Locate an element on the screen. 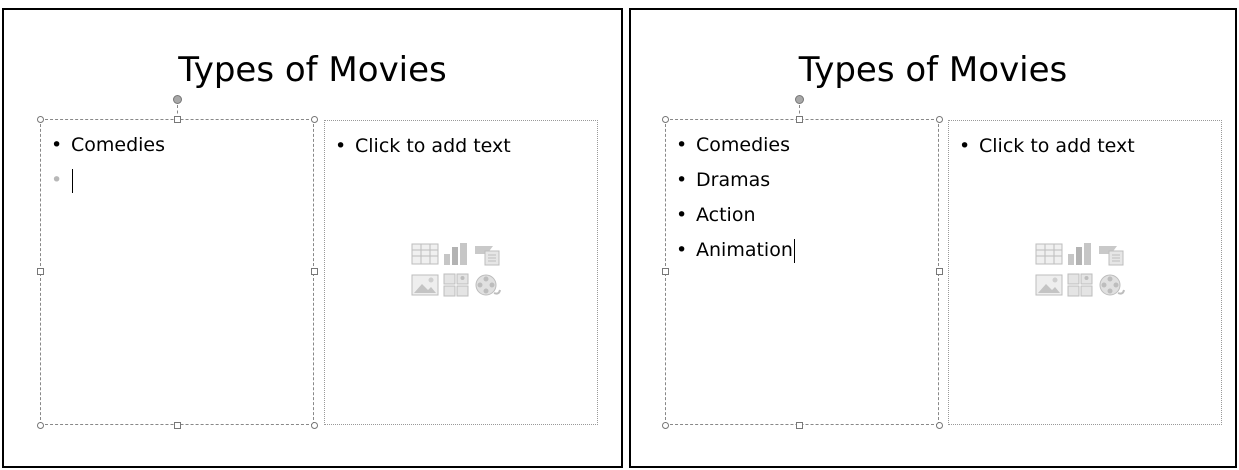 The width and height of the screenshot is (1239, 470). bullet-item: Animation is located at coordinates (734, 250).